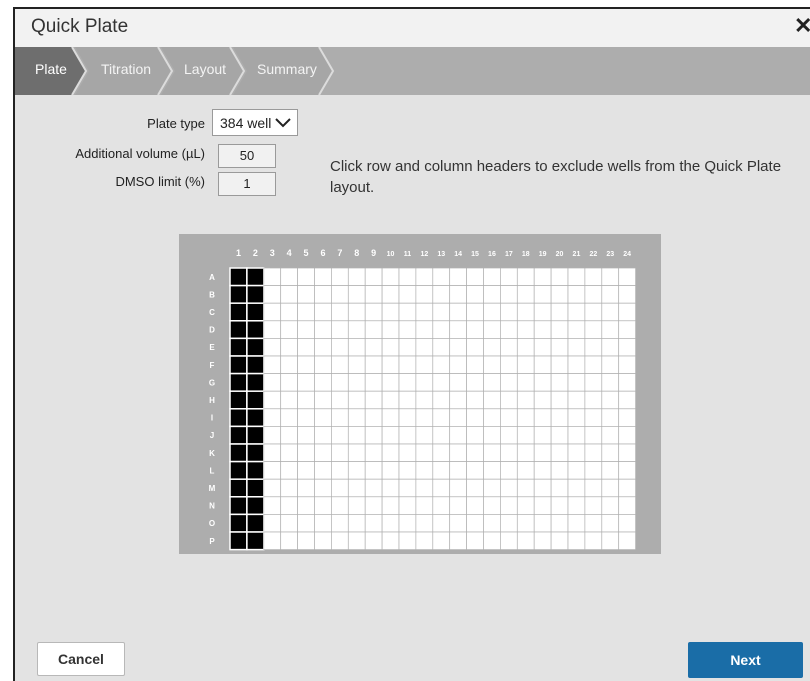 This screenshot has width=810, height=681. I want to click on column-header-3: 3, so click(272, 253).